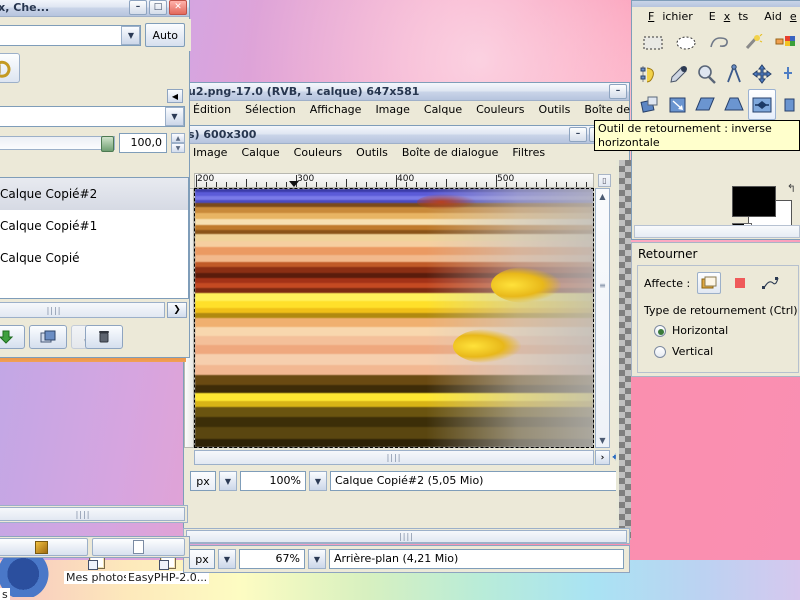 This screenshot has height=600, width=800. I want to click on flip-icon, so click(762, 104).